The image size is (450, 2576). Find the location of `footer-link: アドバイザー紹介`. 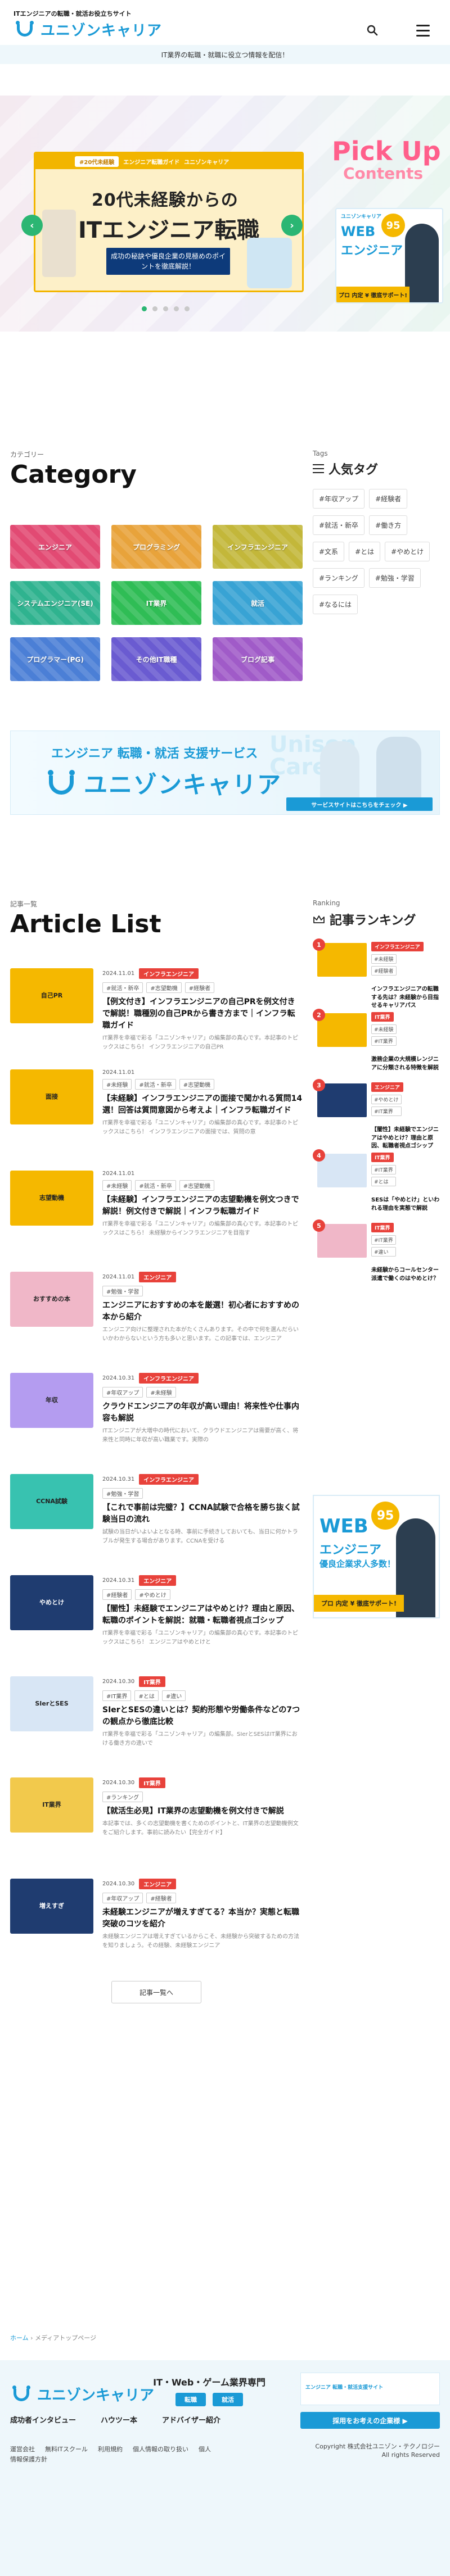

footer-link: アドバイザー紹介 is located at coordinates (191, 2419).